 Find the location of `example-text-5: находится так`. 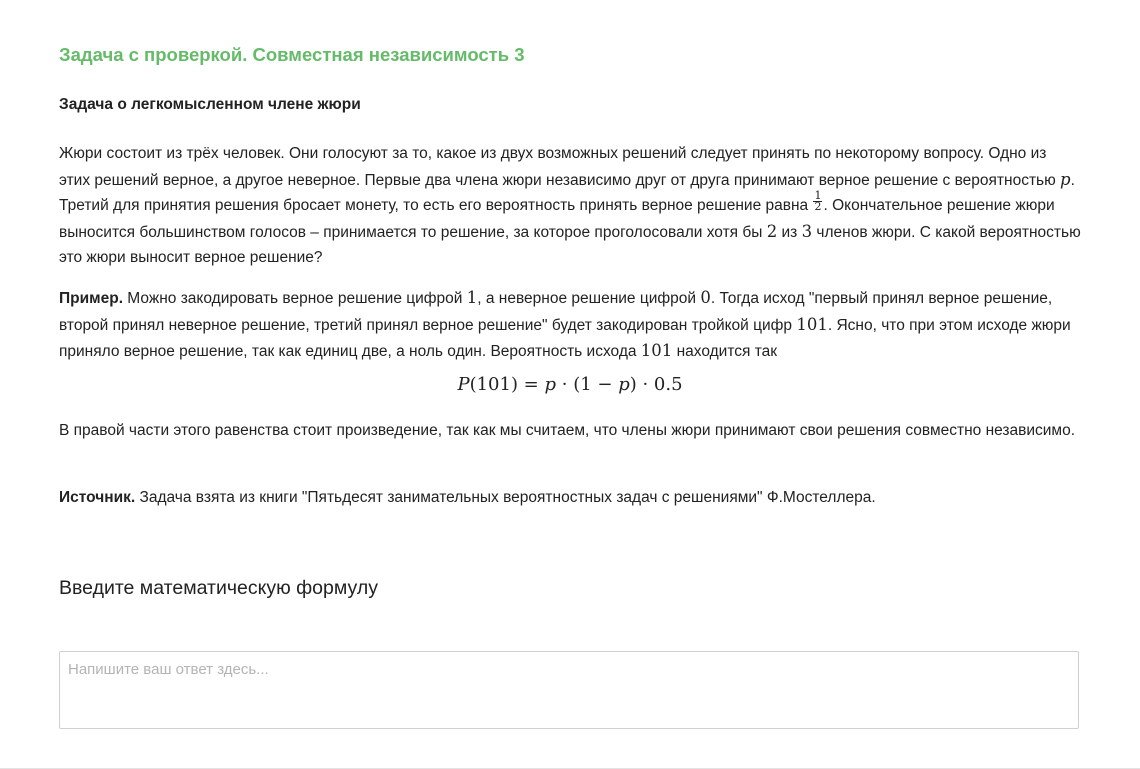

example-text-5: находится так is located at coordinates (725, 351).